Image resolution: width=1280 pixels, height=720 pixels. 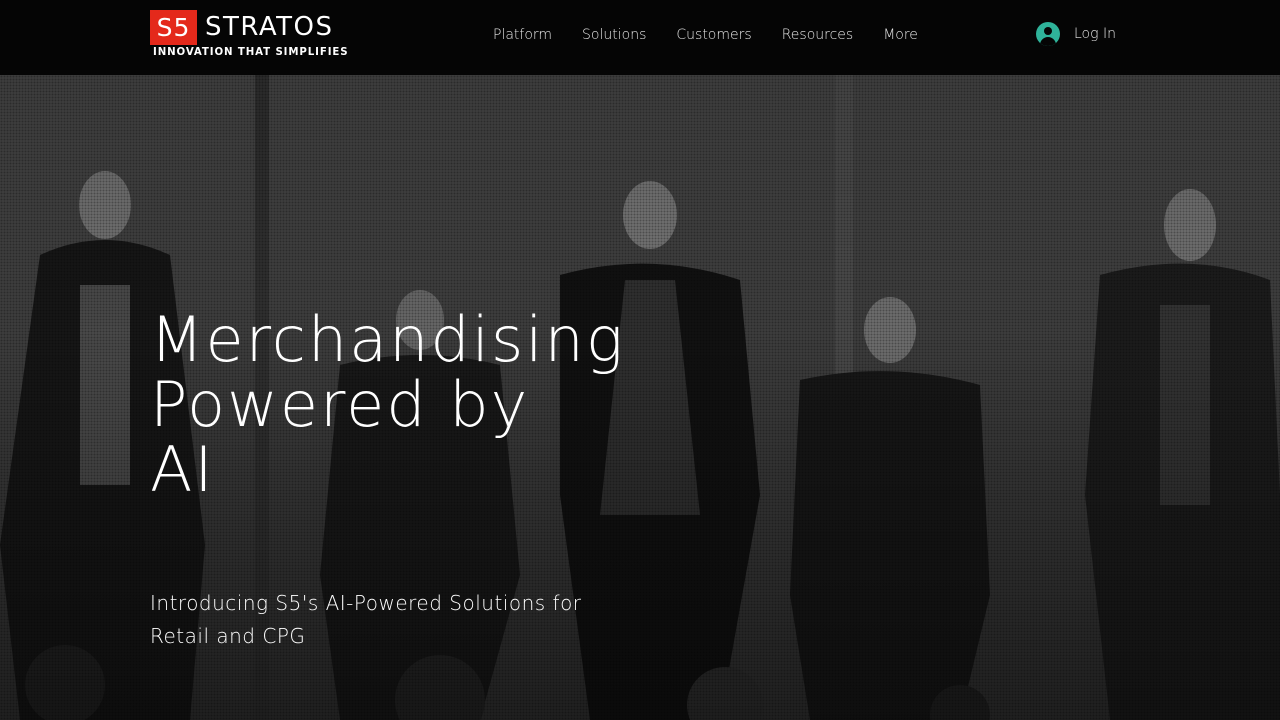 I want to click on nav-customers: Customers, so click(x=713, y=35).